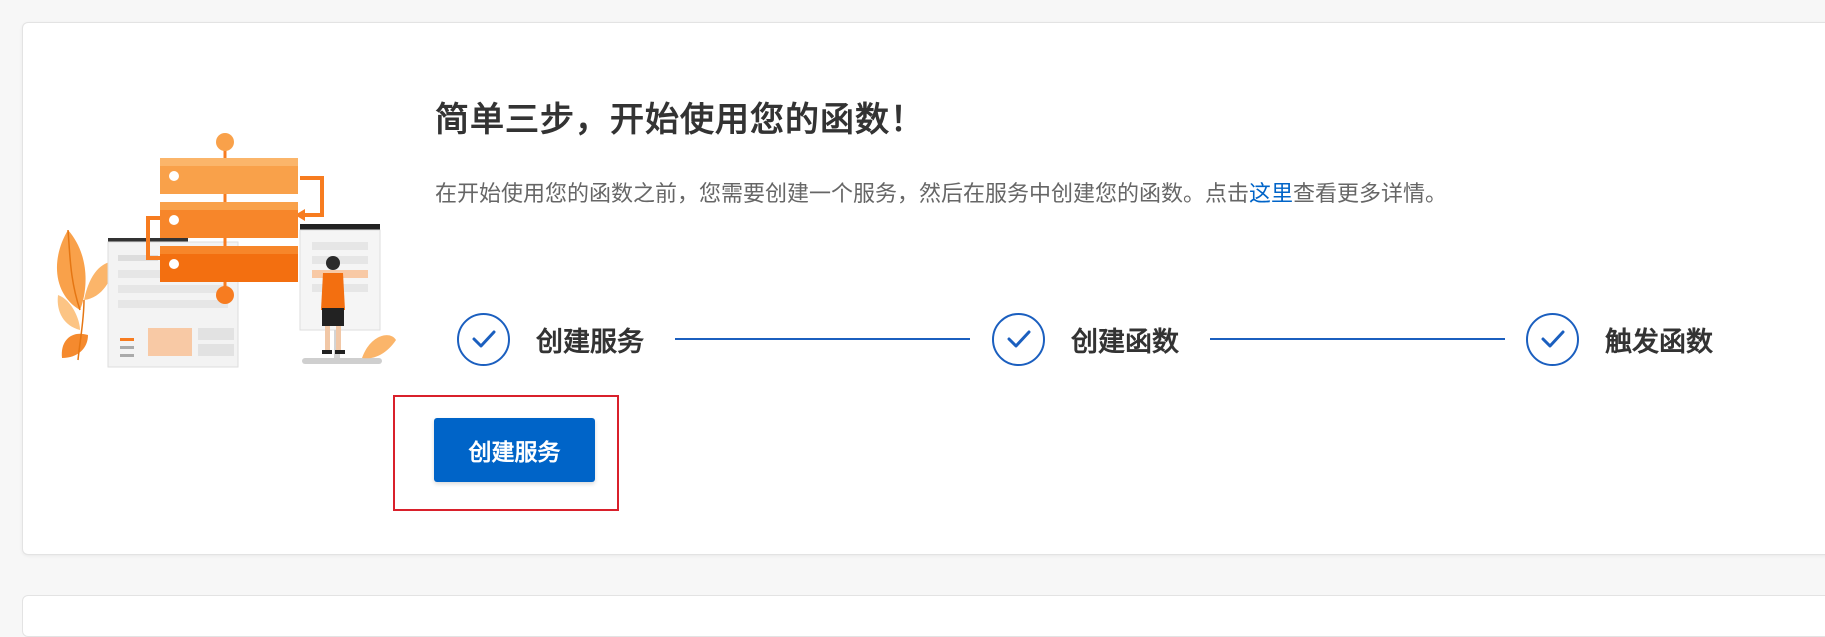 The width and height of the screenshot is (1825, 637). I want to click on step-create-function: 创建函数, so click(1085, 339).